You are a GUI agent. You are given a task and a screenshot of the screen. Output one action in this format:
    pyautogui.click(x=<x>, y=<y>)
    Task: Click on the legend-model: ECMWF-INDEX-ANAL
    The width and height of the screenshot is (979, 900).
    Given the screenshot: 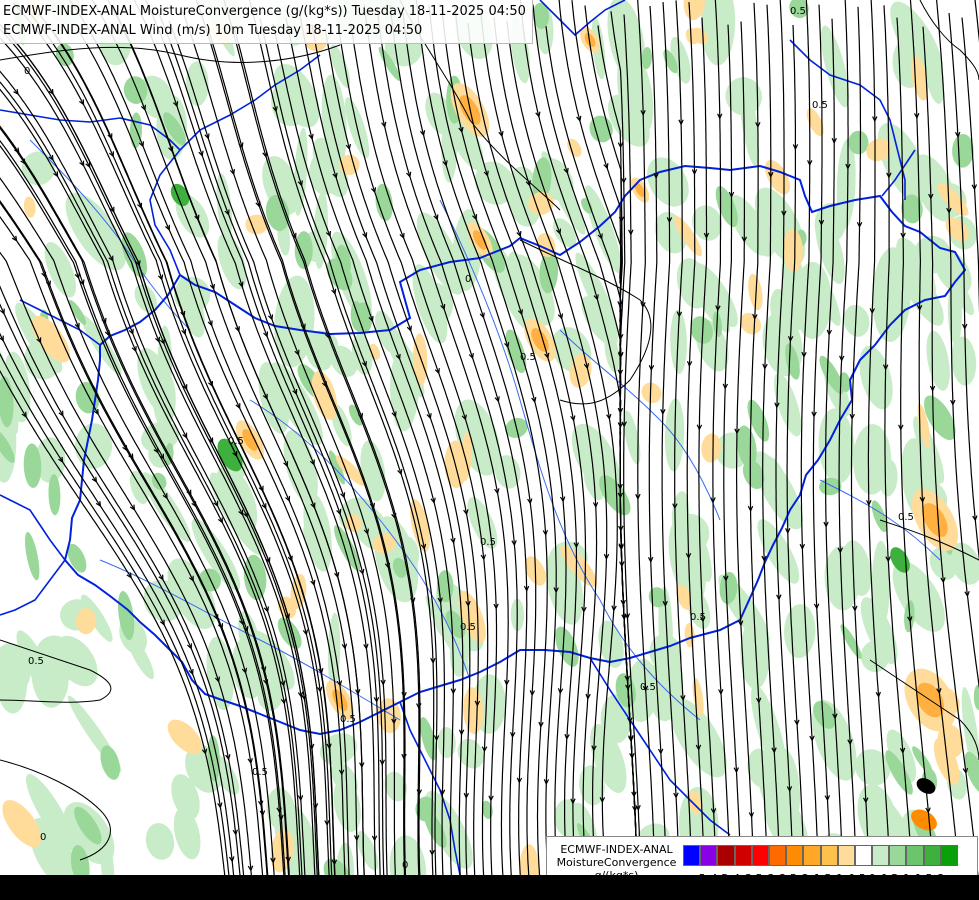 What is the action you would take?
    pyautogui.click(x=616, y=849)
    